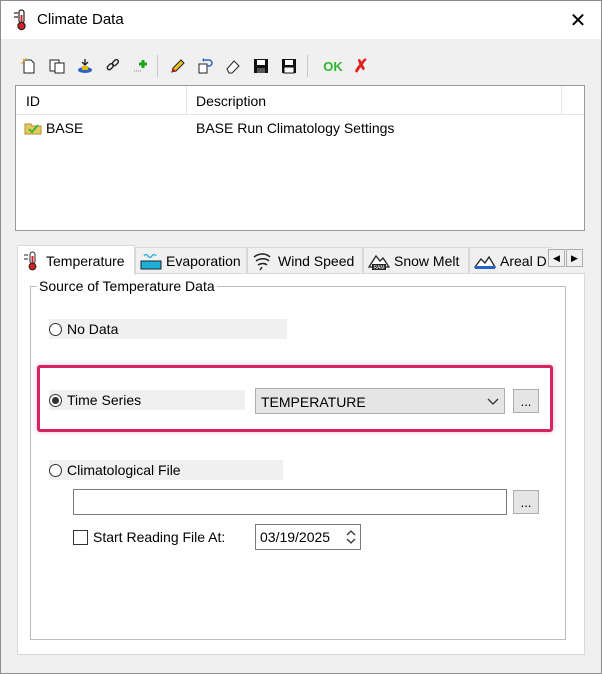 The height and width of the screenshot is (674, 602). Describe the element at coordinates (485, 262) in the screenshot. I see `mountain-icon` at that location.